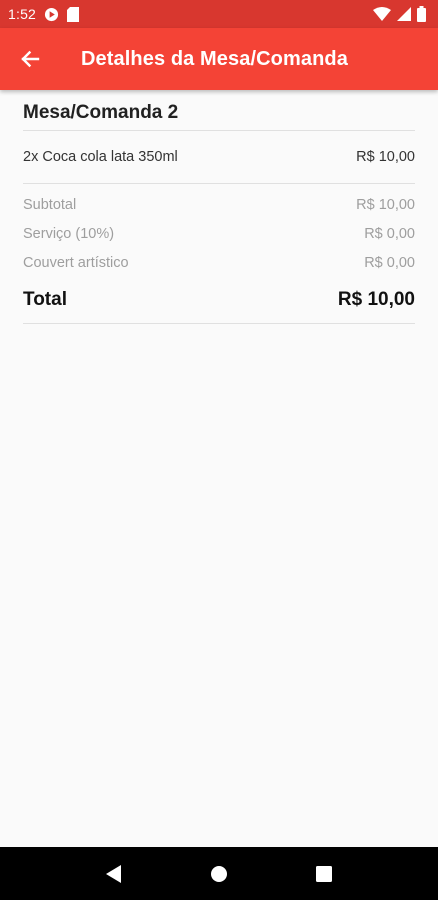  Describe the element at coordinates (50, 204) in the screenshot. I see `subtotal-label: Subtotal` at that location.